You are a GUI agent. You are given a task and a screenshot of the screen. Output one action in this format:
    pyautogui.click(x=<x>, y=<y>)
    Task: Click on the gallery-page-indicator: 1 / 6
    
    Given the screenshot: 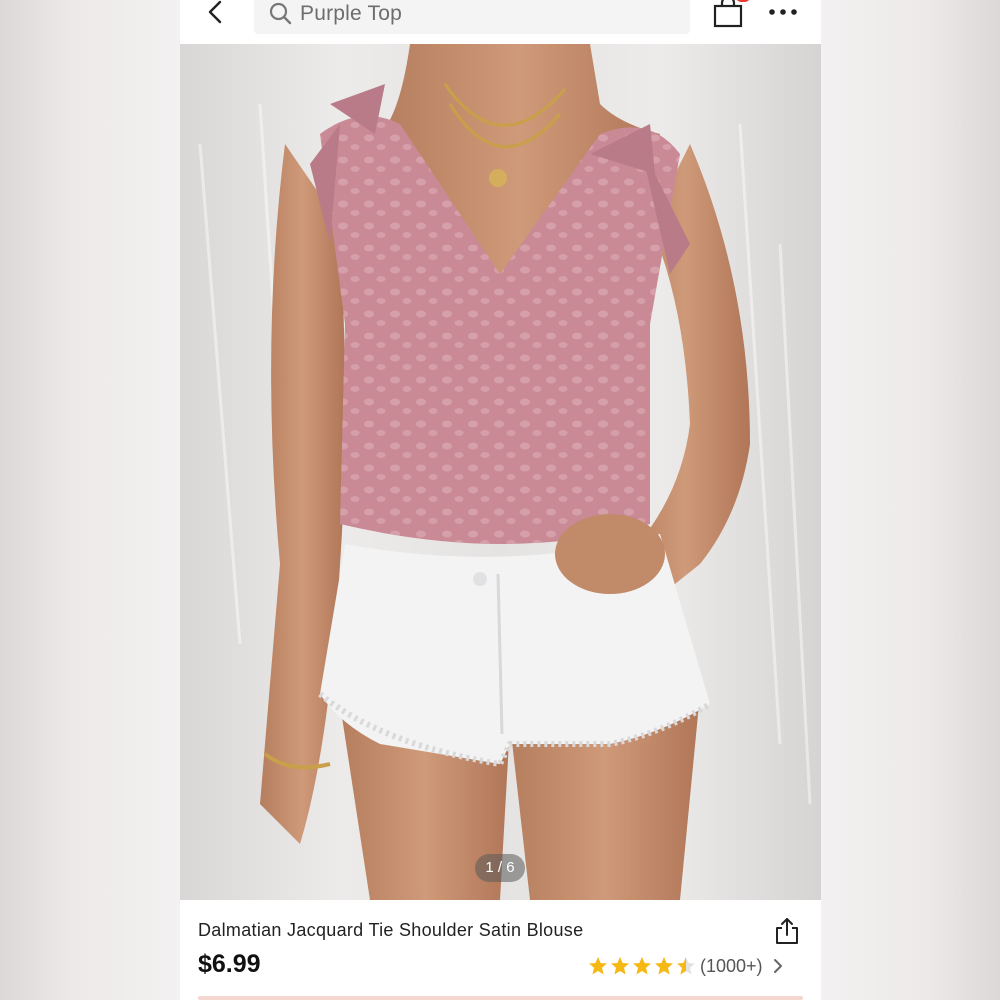 What is the action you would take?
    pyautogui.click(x=500, y=868)
    